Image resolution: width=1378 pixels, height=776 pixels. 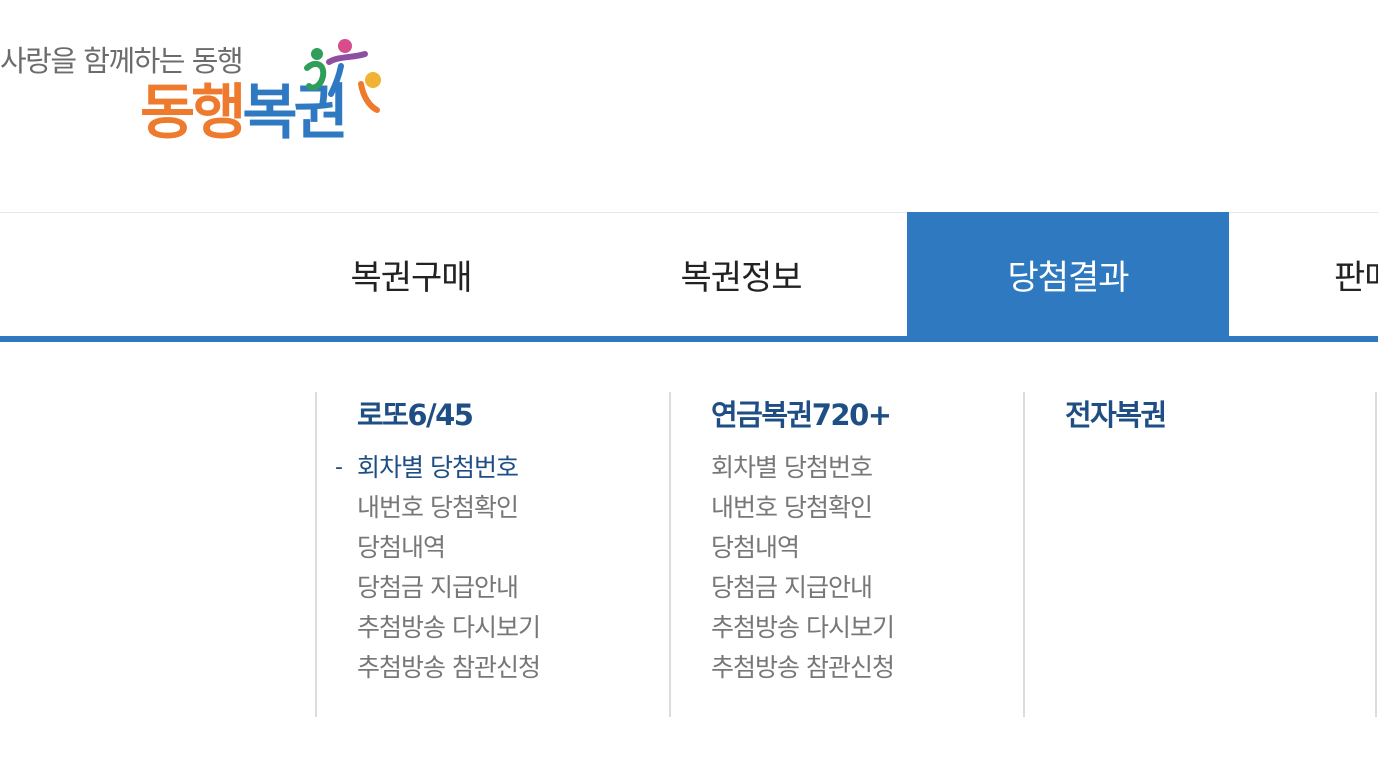 What do you see at coordinates (449, 668) in the screenshot?
I see `menu-item-lotto-broadcast-attend: 추첨방송 참관신청` at bounding box center [449, 668].